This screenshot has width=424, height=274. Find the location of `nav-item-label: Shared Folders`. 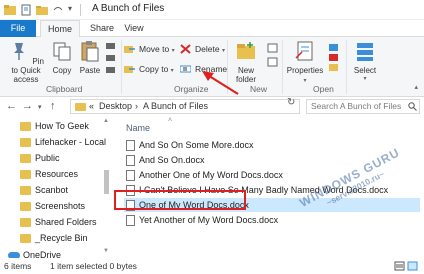

nav-item-label: Shared Folders is located at coordinates (66, 222).